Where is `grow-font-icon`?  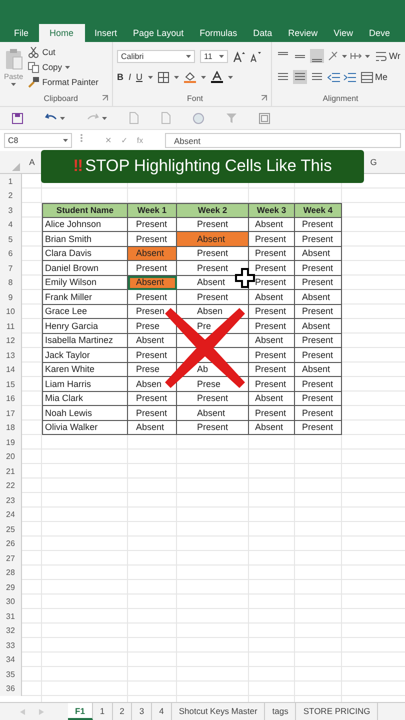 grow-font-icon is located at coordinates (239, 56).